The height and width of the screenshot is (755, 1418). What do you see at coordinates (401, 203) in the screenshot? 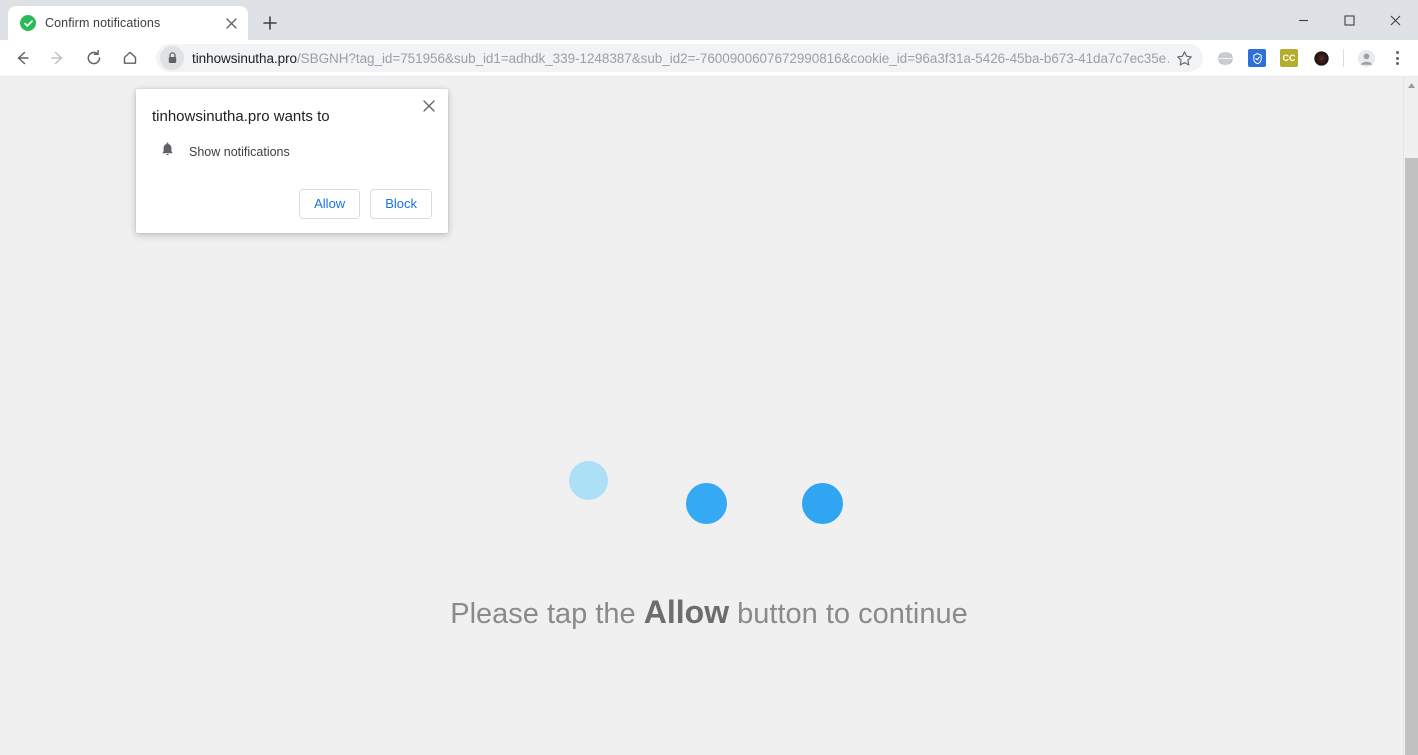
I see `block-button: Block` at bounding box center [401, 203].